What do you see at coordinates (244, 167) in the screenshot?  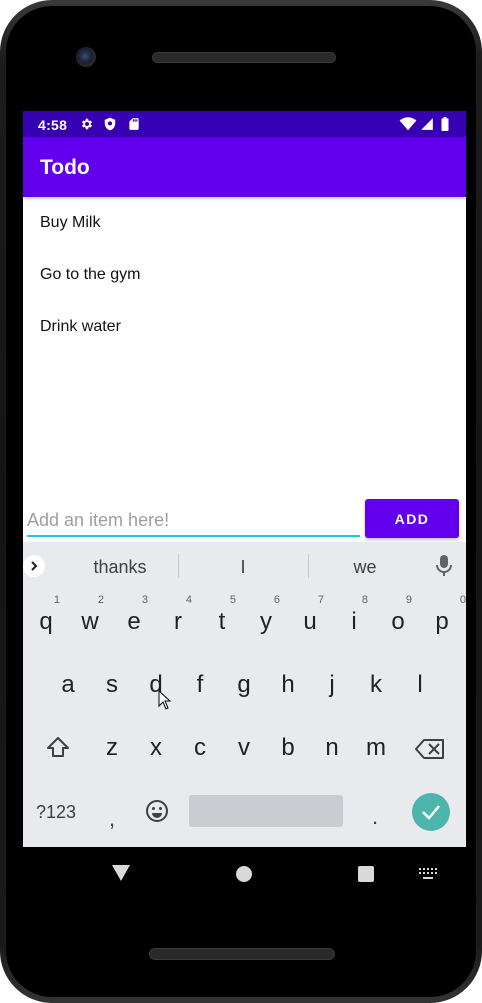 I see `app-bar: Todo` at bounding box center [244, 167].